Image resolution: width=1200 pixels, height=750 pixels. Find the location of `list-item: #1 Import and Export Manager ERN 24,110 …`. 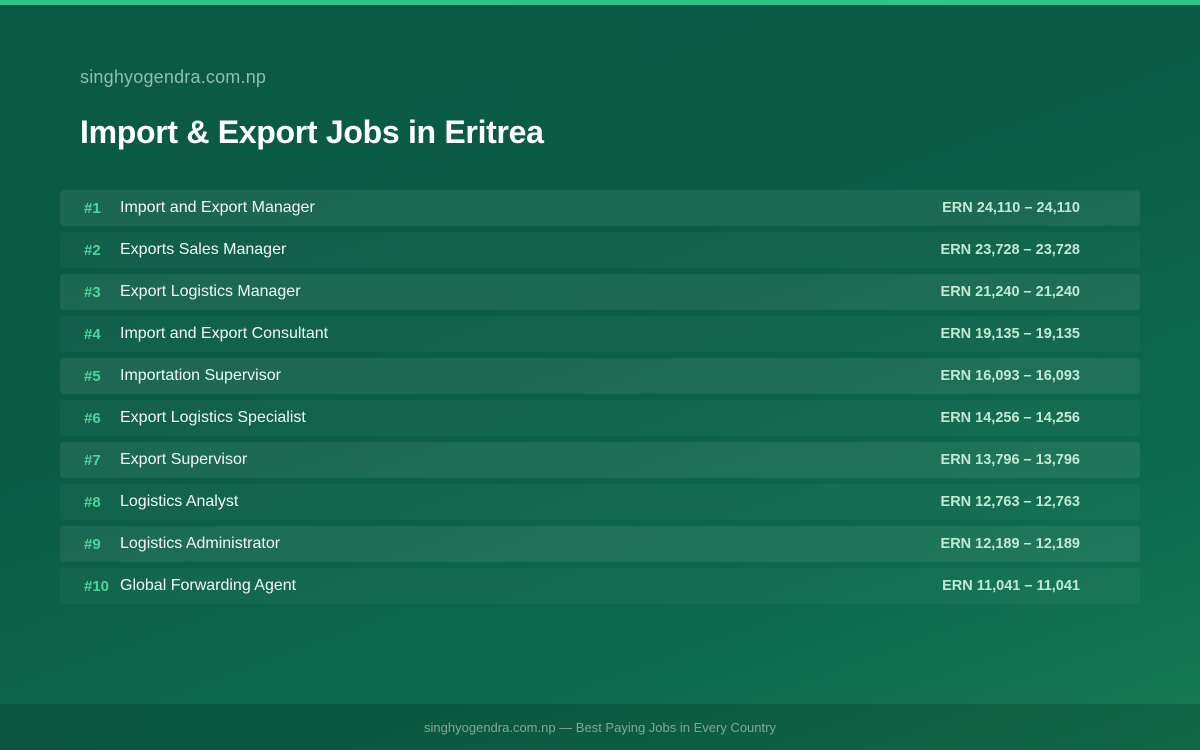

list-item: #1 Import and Export Manager ERN 24,110 … is located at coordinates (600, 208).